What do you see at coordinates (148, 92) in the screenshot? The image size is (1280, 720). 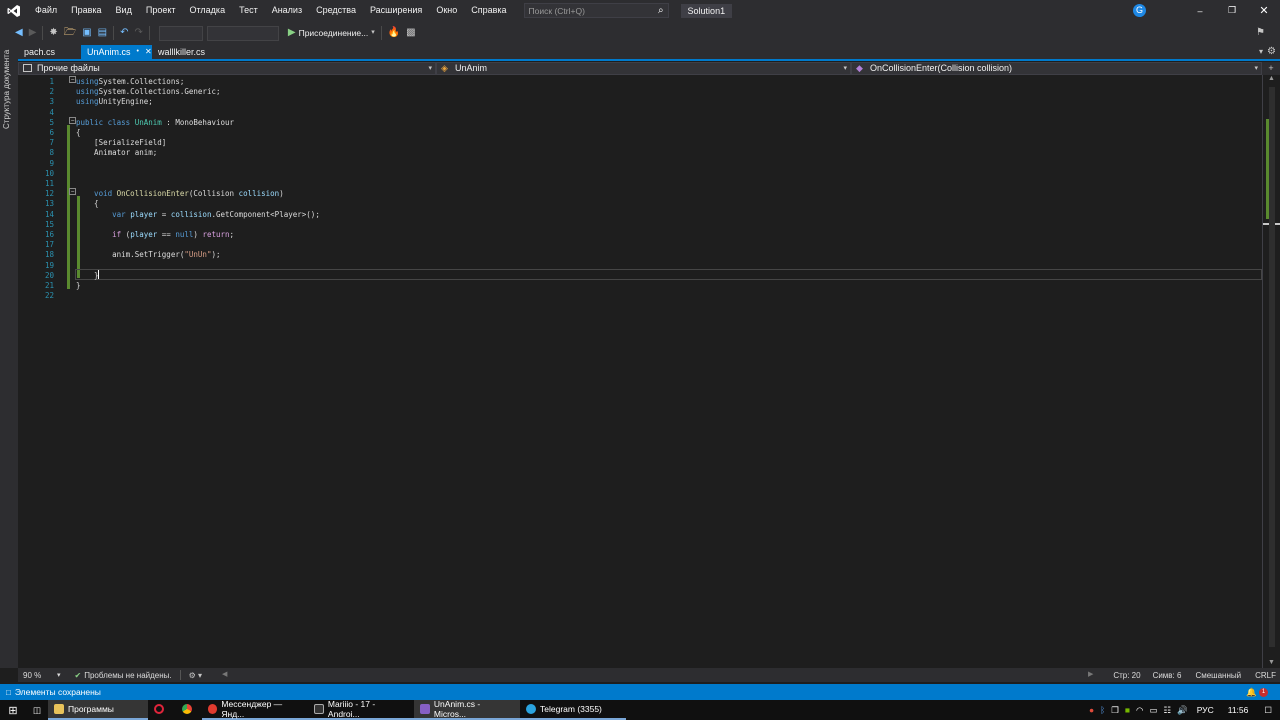 I see `code-line: usingSystem.Collections.Generic;` at bounding box center [148, 92].